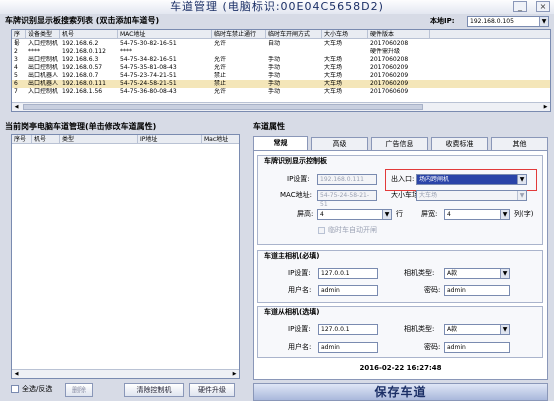  Describe the element at coordinates (345, 34) in the screenshot. I see `col-header: 大小车场` at that location.